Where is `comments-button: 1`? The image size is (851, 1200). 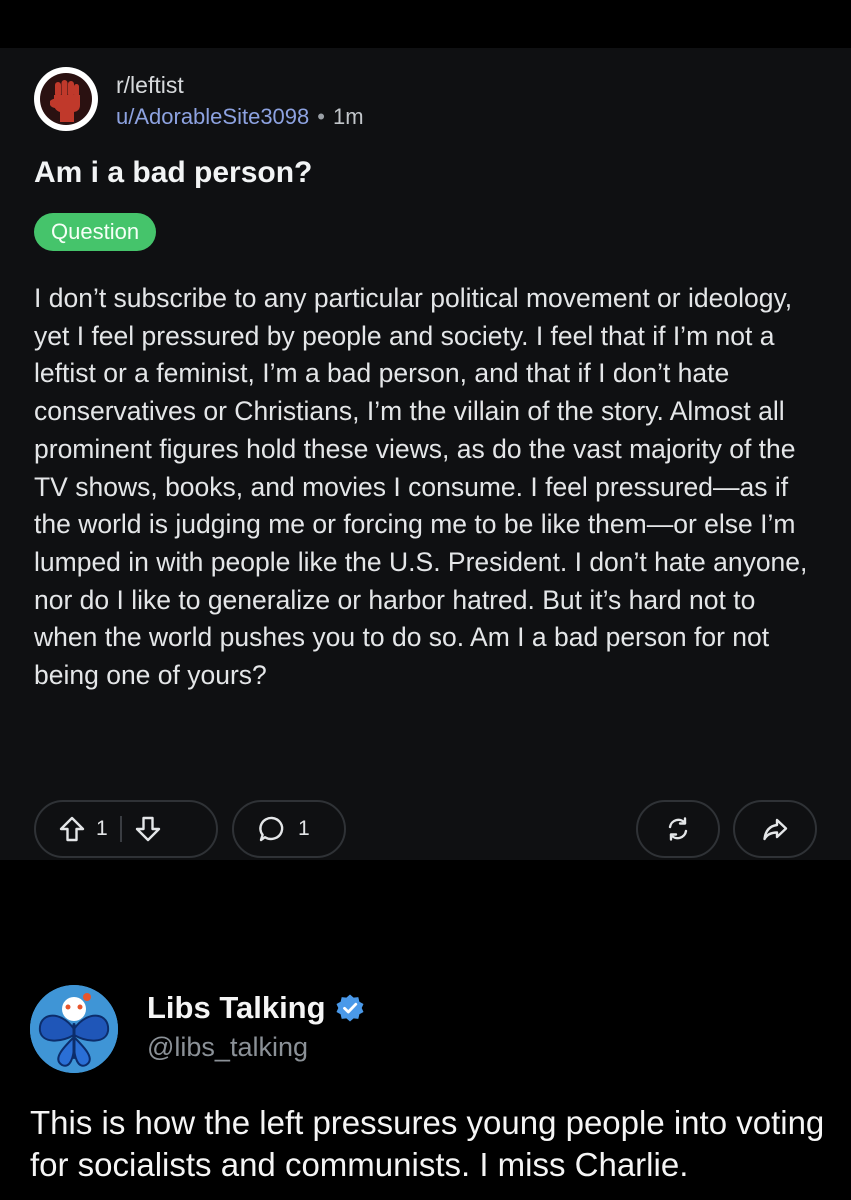
comments-button: 1 is located at coordinates (289, 829).